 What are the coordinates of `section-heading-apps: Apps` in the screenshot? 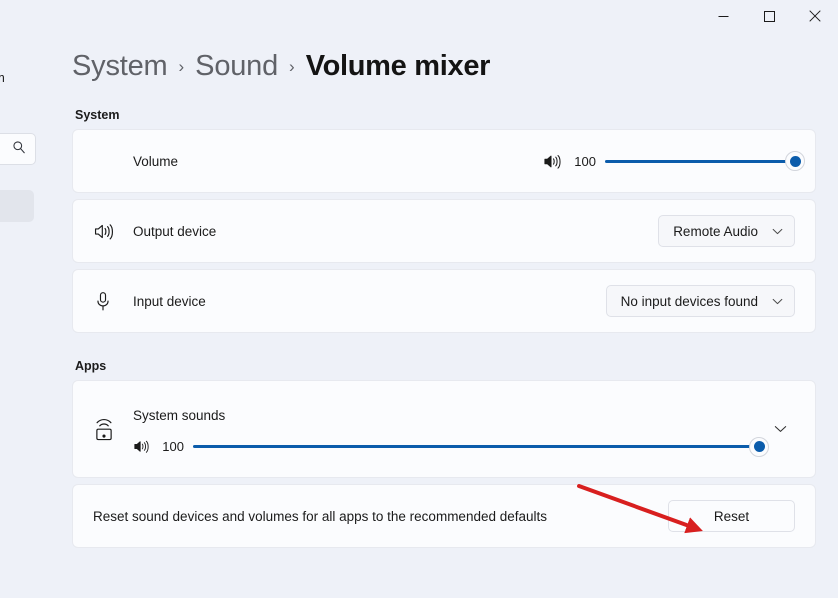 It's located at (91, 366).